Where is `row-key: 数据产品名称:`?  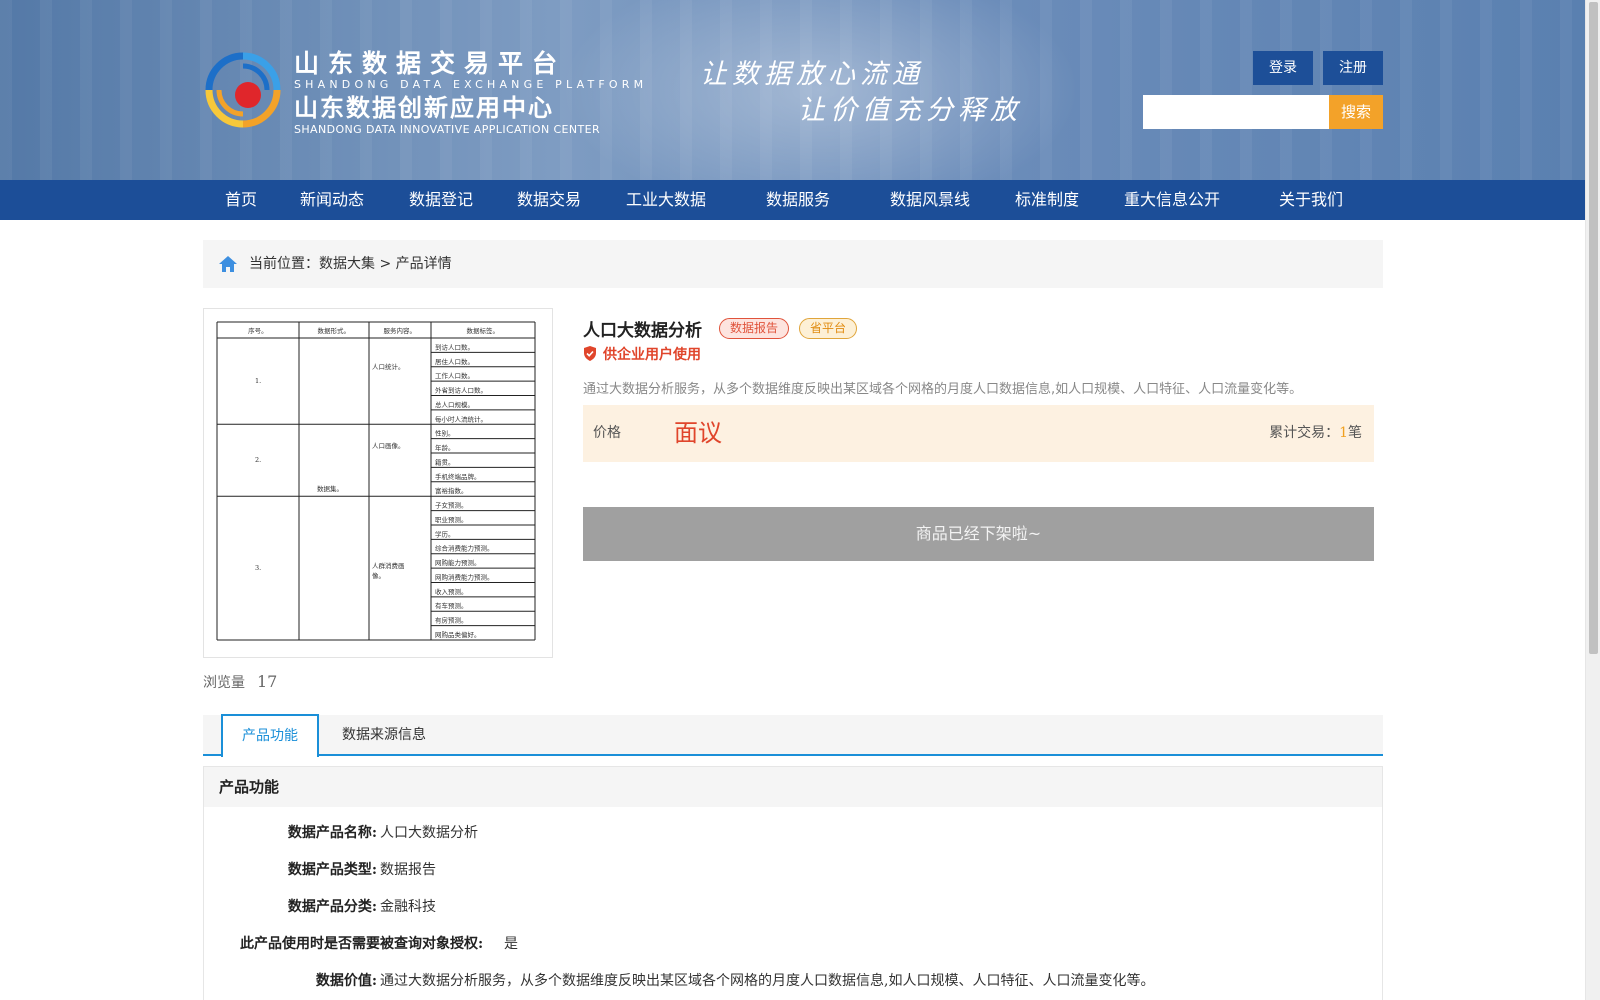
row-key: 数据产品名称: is located at coordinates (332, 833).